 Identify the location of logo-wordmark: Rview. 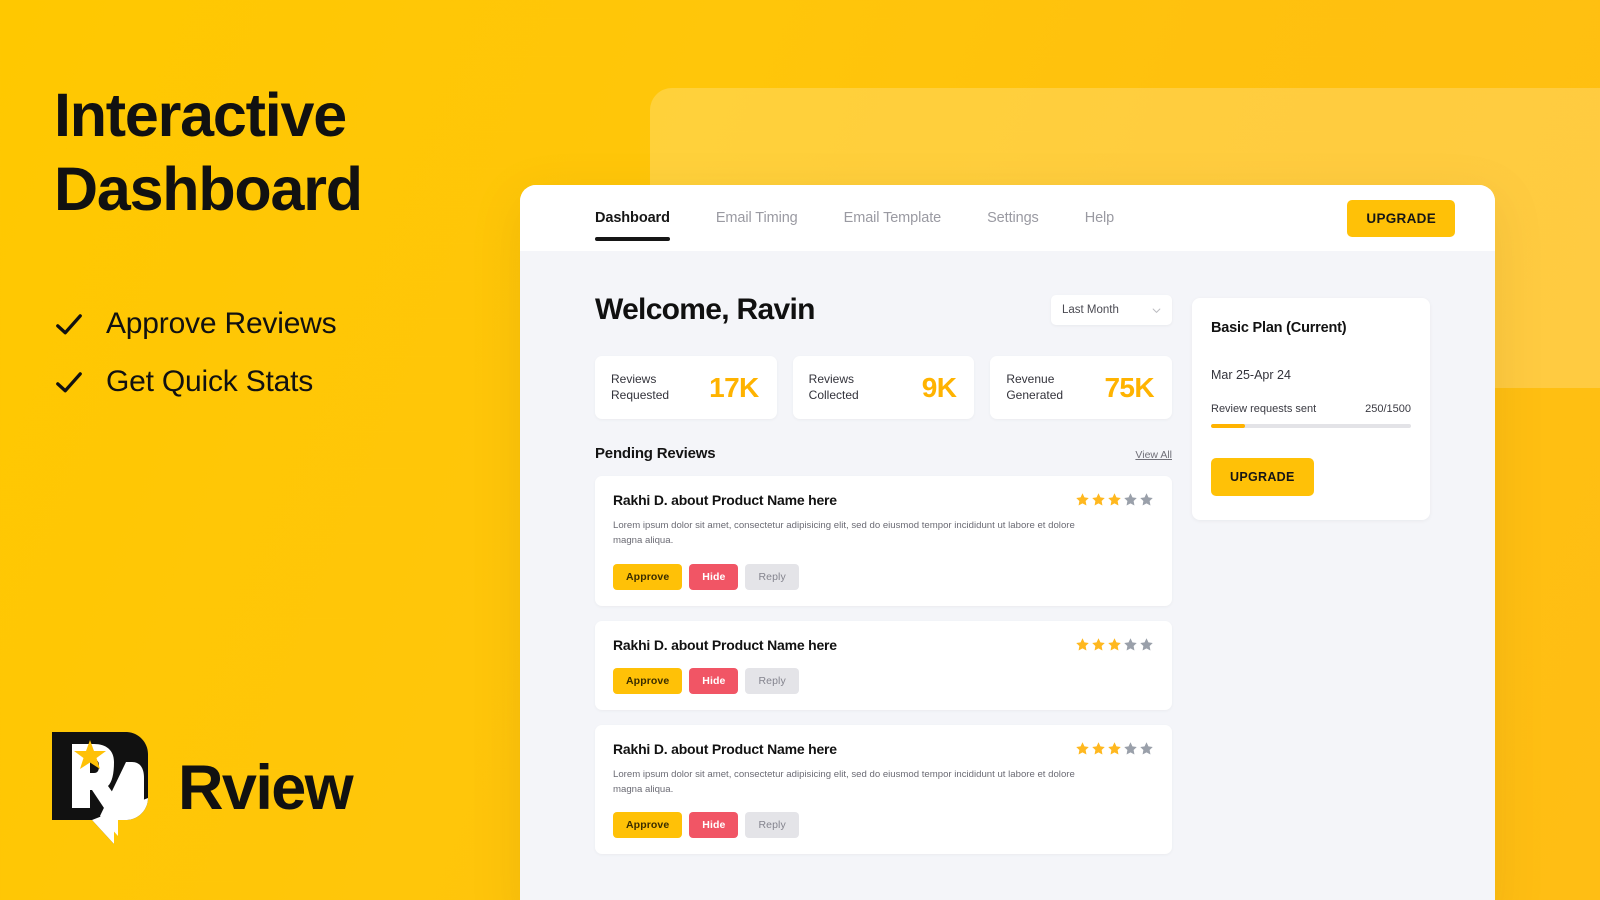
(266, 788).